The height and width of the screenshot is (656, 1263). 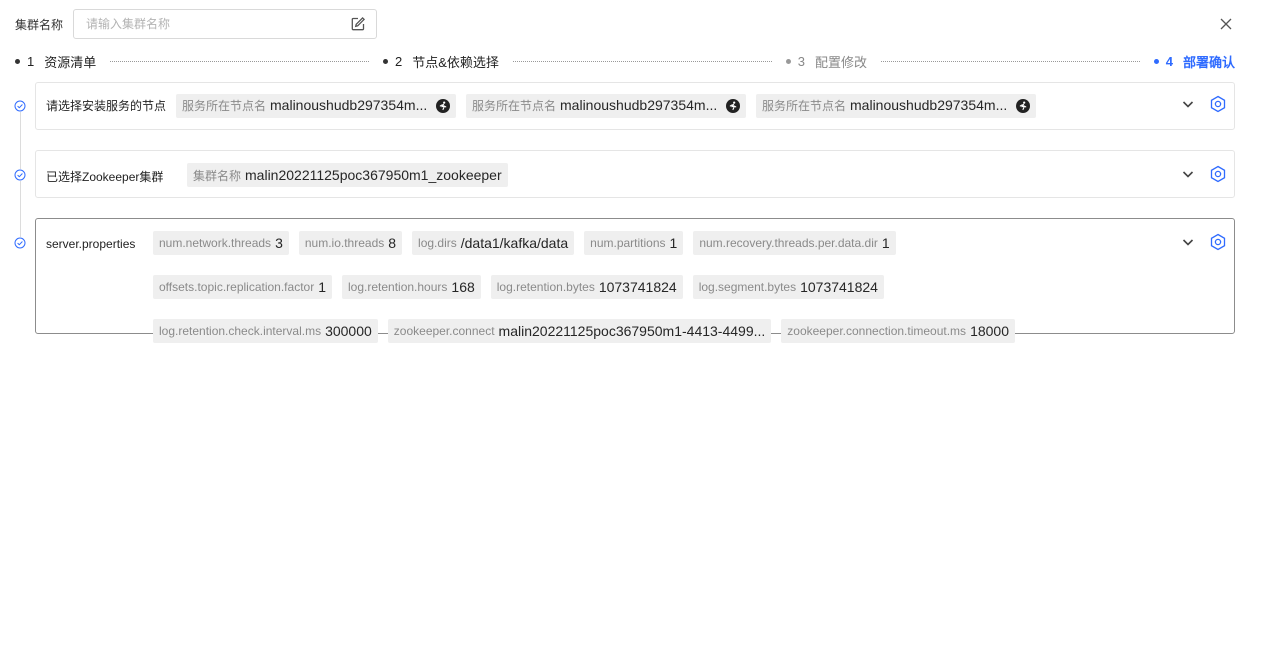 What do you see at coordinates (437, 243) in the screenshot?
I see `tag-key: log.dirs` at bounding box center [437, 243].